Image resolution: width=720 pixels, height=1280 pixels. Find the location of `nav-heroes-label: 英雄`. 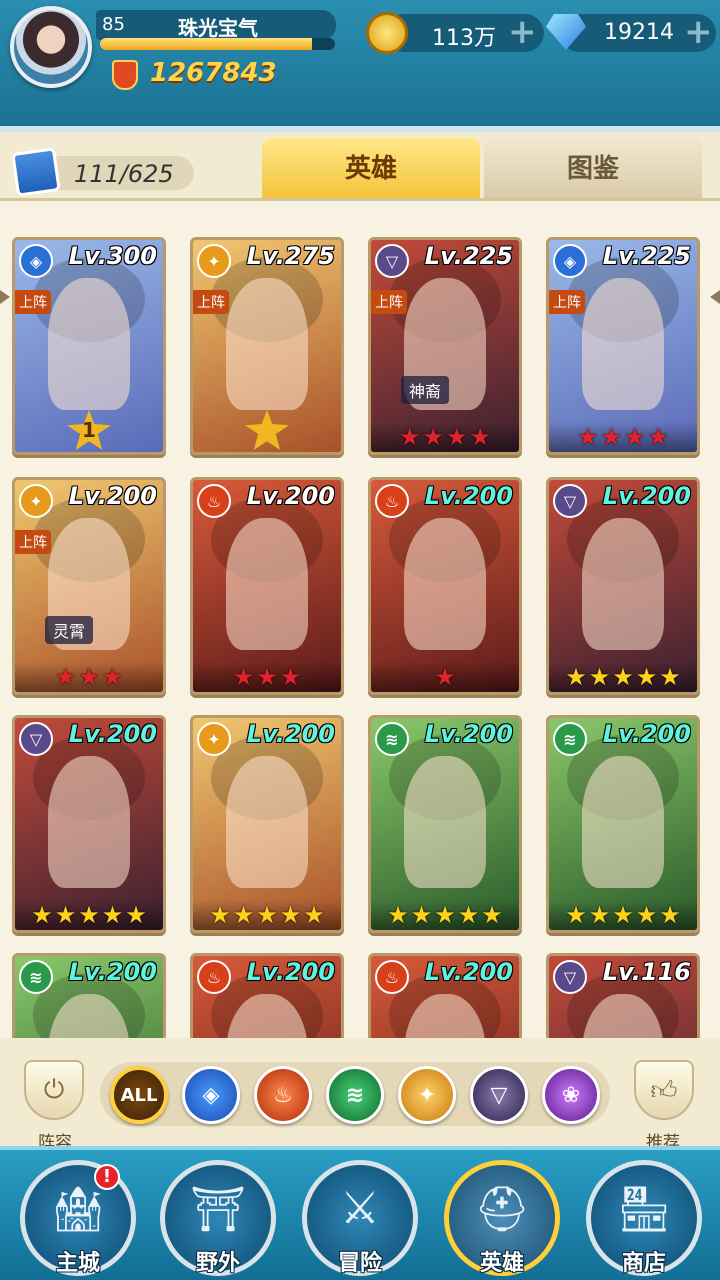

nav-heroes-label: 英雄 is located at coordinates (501, 1263).